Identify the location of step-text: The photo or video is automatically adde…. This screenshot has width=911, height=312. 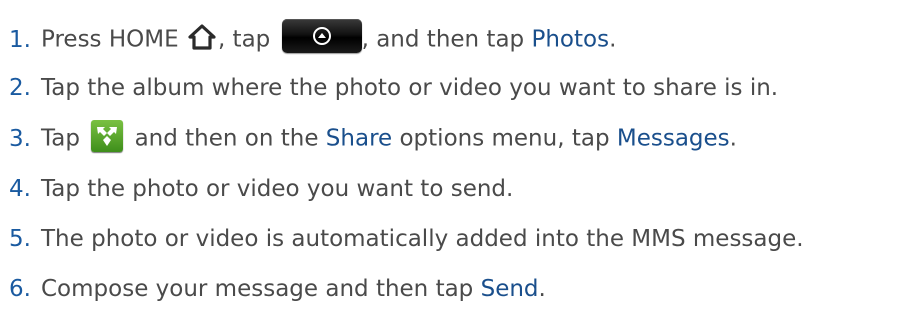
(422, 239).